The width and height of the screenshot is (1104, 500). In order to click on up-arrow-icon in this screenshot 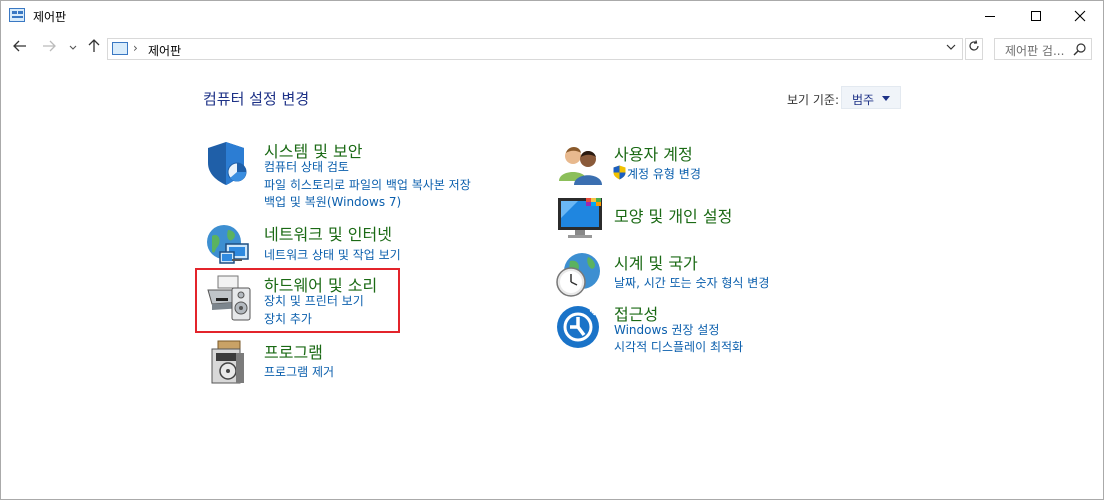, I will do `click(94, 45)`.